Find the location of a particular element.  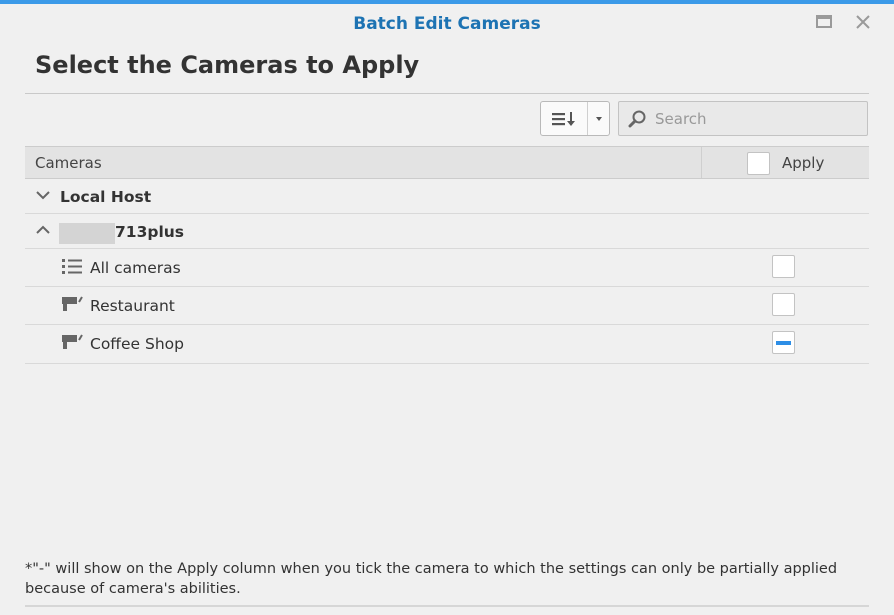

sort-main is located at coordinates (564, 118).